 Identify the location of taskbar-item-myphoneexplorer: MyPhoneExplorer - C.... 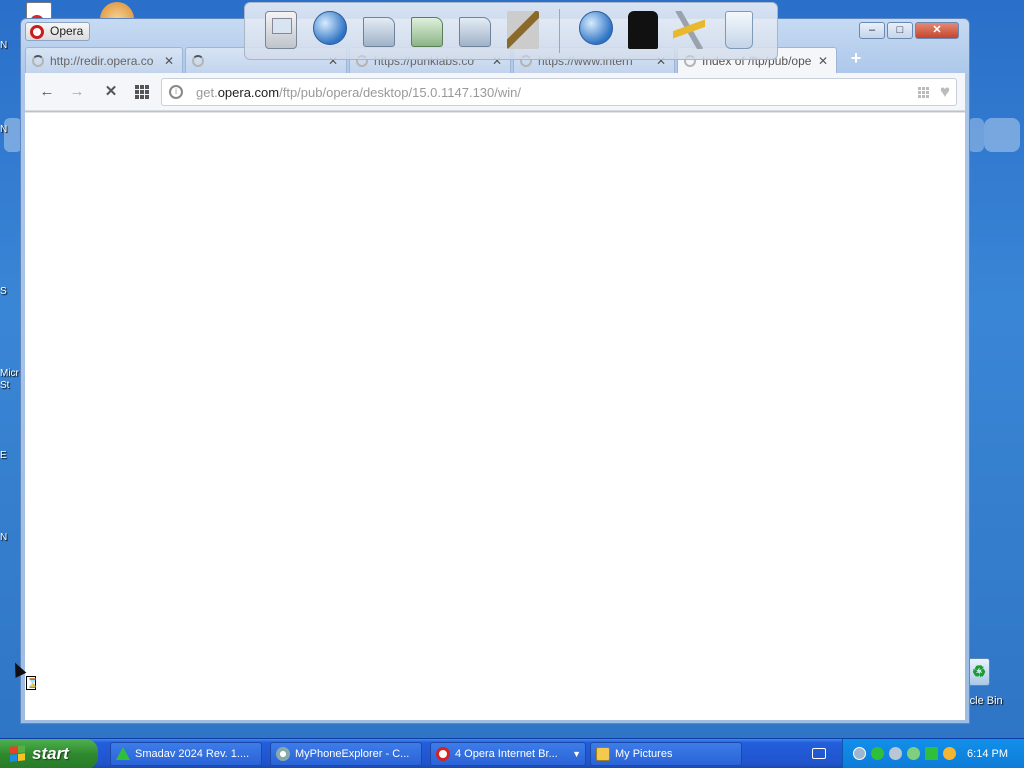
(346, 754).